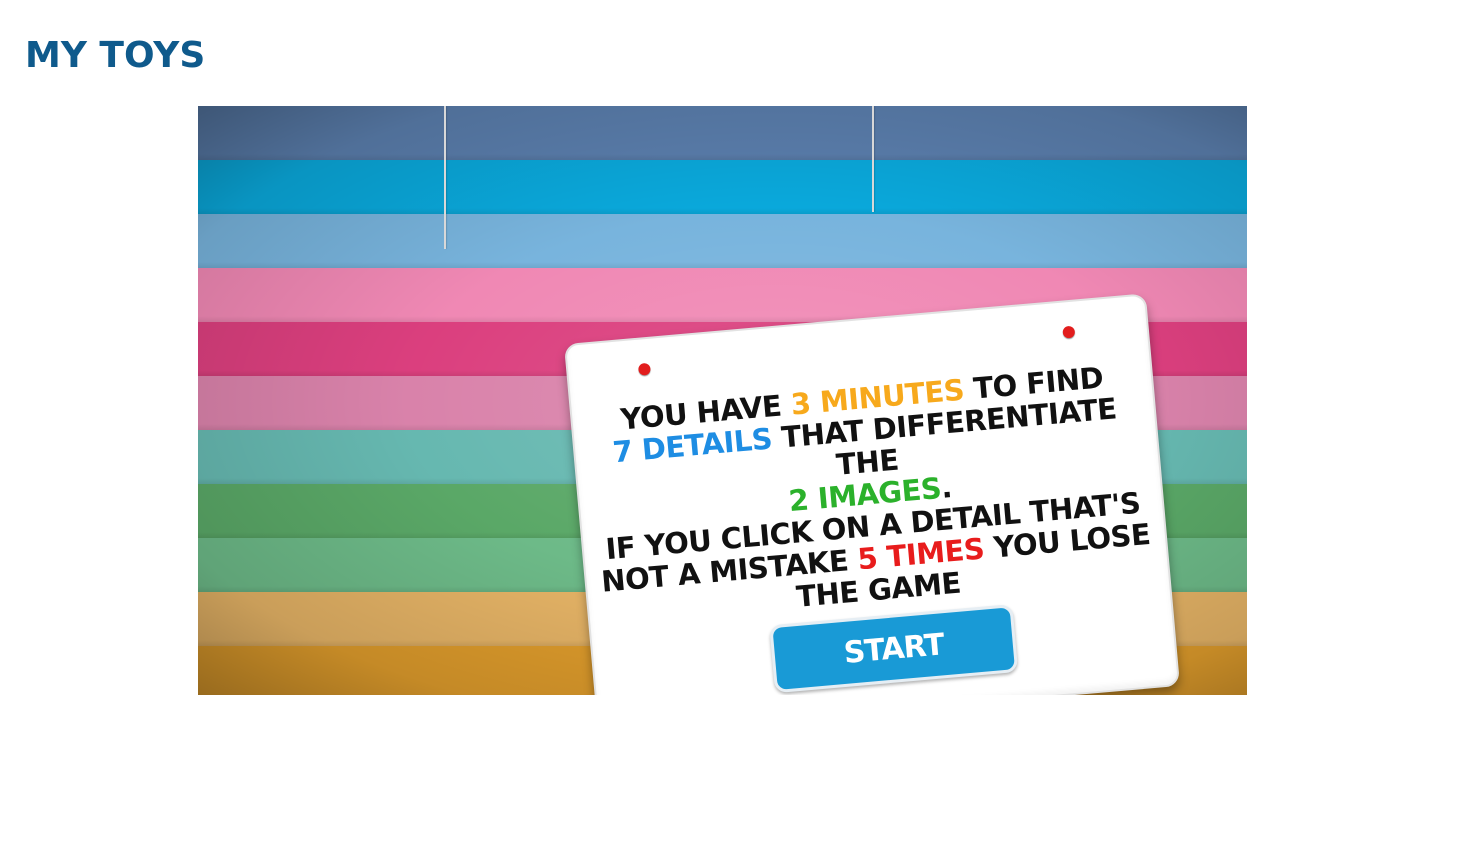 Image resolution: width=1460 pixels, height=850 pixels. Describe the element at coordinates (873, 159) in the screenshot. I see `hanging-string-right` at that location.